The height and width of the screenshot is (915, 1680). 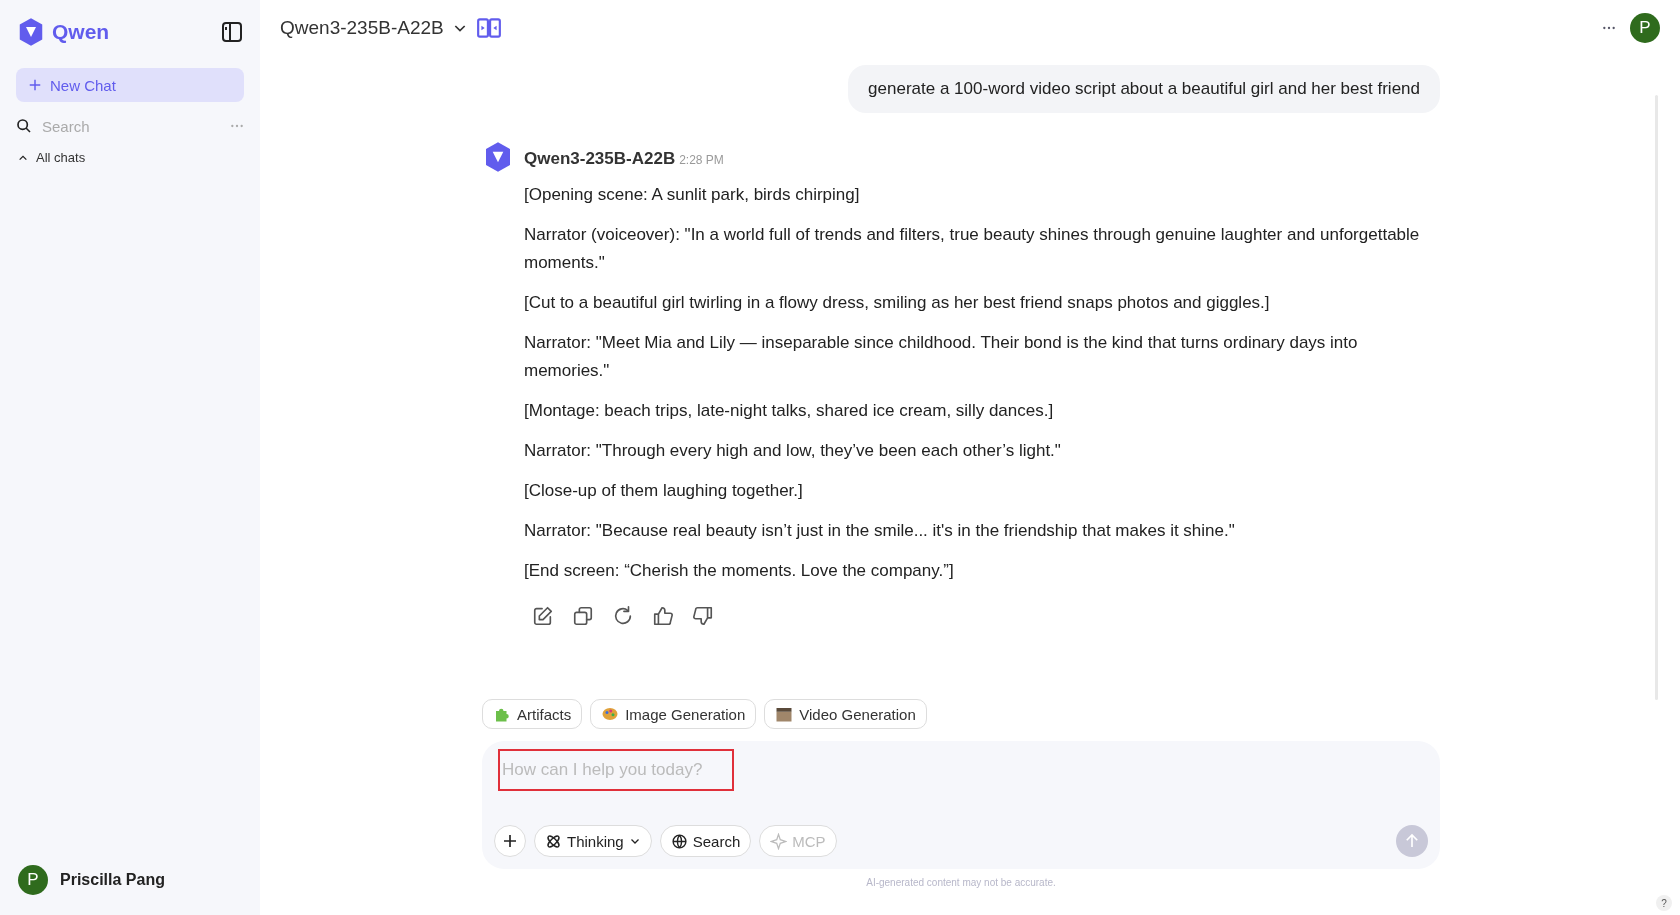 I want to click on shortcut-chip: Artifacts, so click(x=532, y=714).